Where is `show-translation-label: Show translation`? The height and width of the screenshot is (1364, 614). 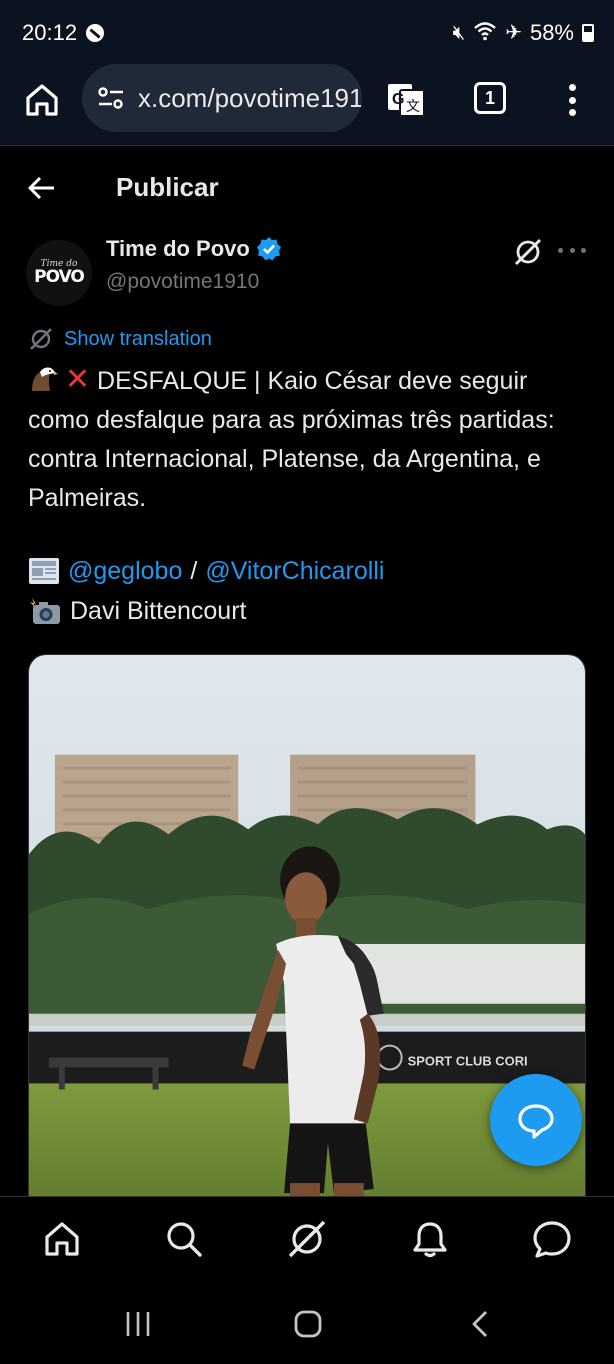 show-translation-label: Show translation is located at coordinates (138, 338).